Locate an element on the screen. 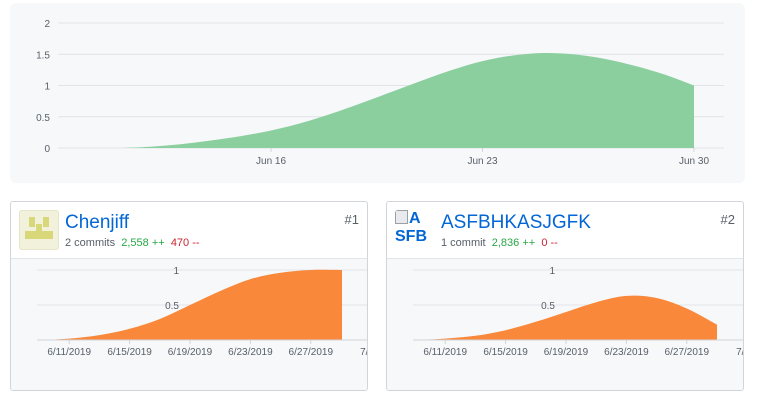 This screenshot has width=757, height=401. y-tick-label: 1.5 is located at coordinates (43, 55).